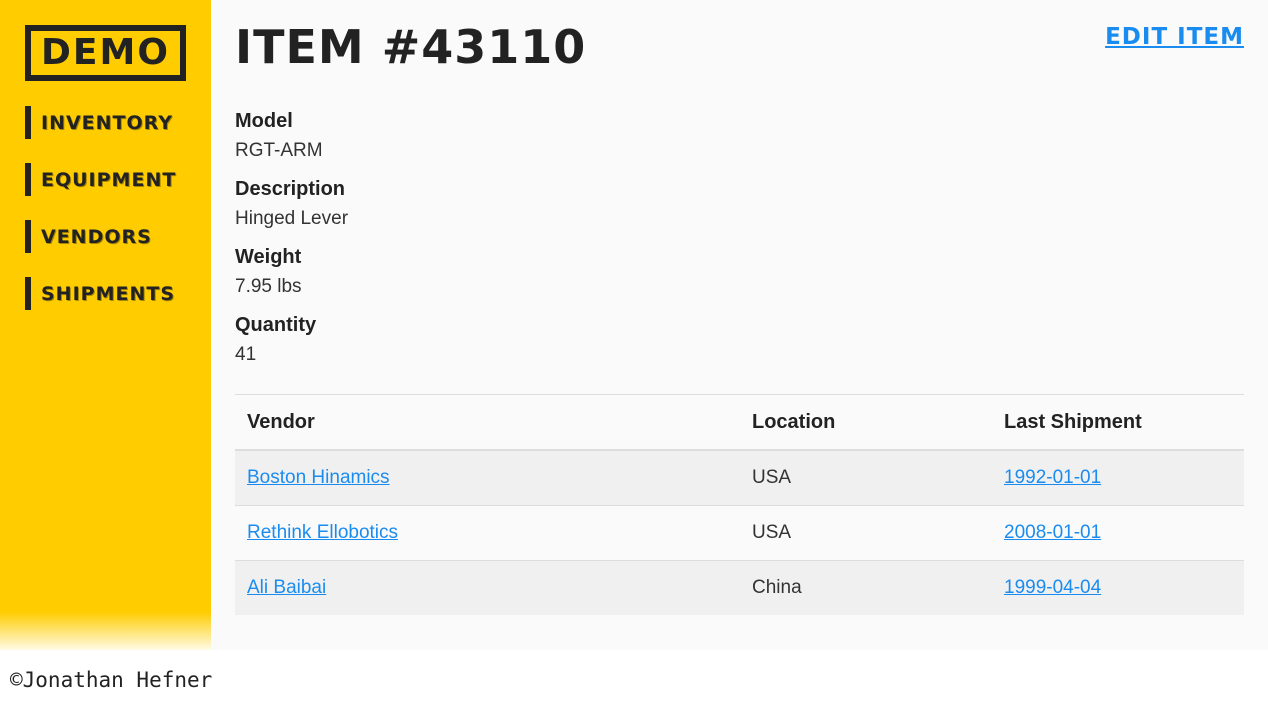 This screenshot has width=1268, height=710. Describe the element at coordinates (276, 325) in the screenshot. I see `quantity-label: Quantity` at that location.